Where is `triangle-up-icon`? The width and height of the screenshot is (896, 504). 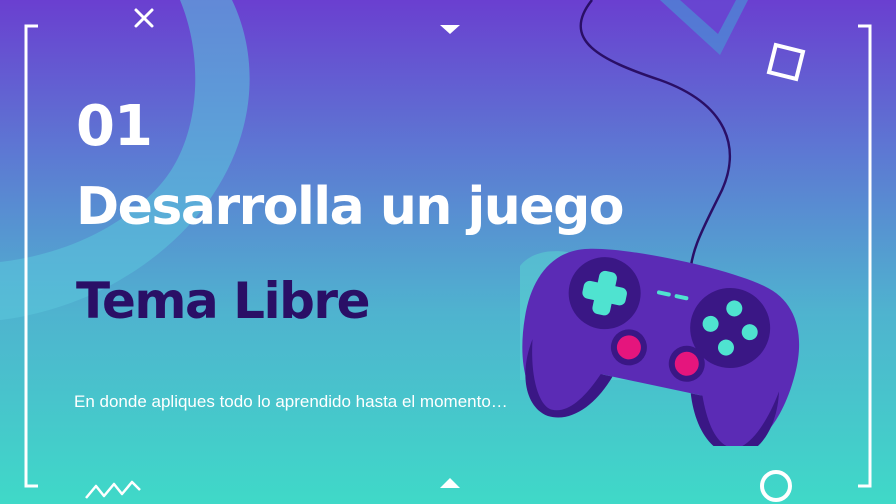
triangle-up-icon is located at coordinates (450, 483).